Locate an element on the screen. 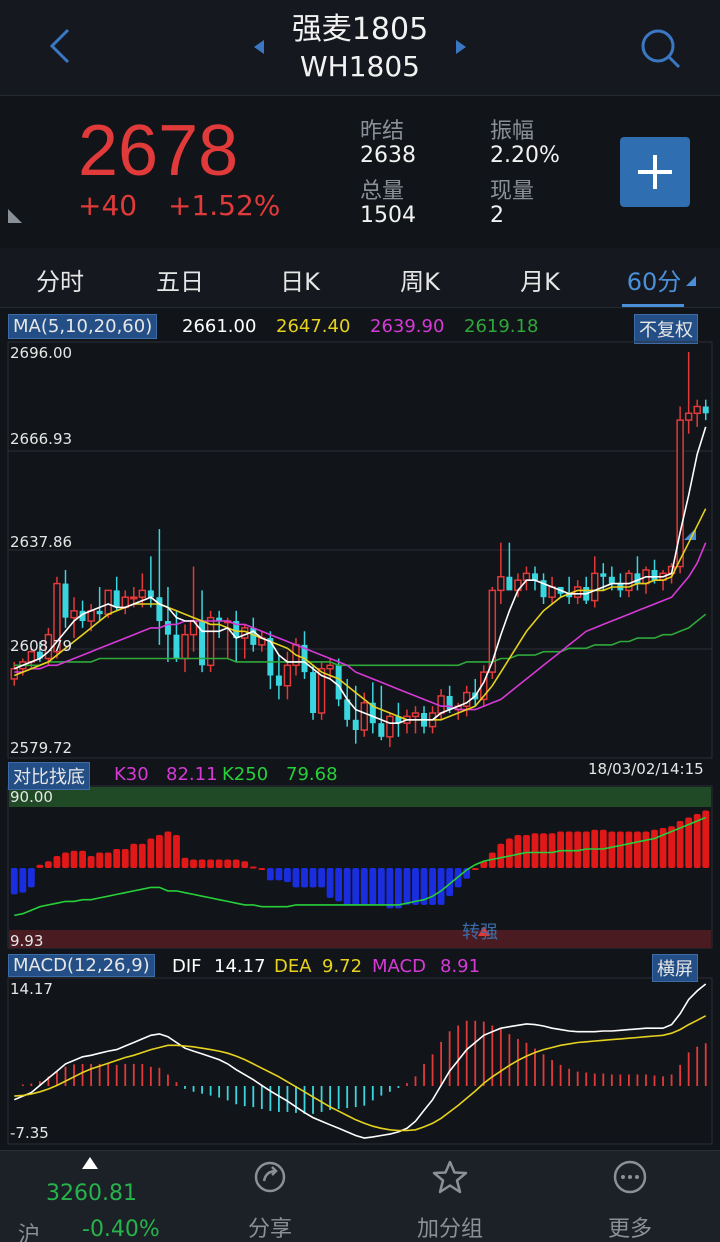  dea-line is located at coordinates (360, 1073).